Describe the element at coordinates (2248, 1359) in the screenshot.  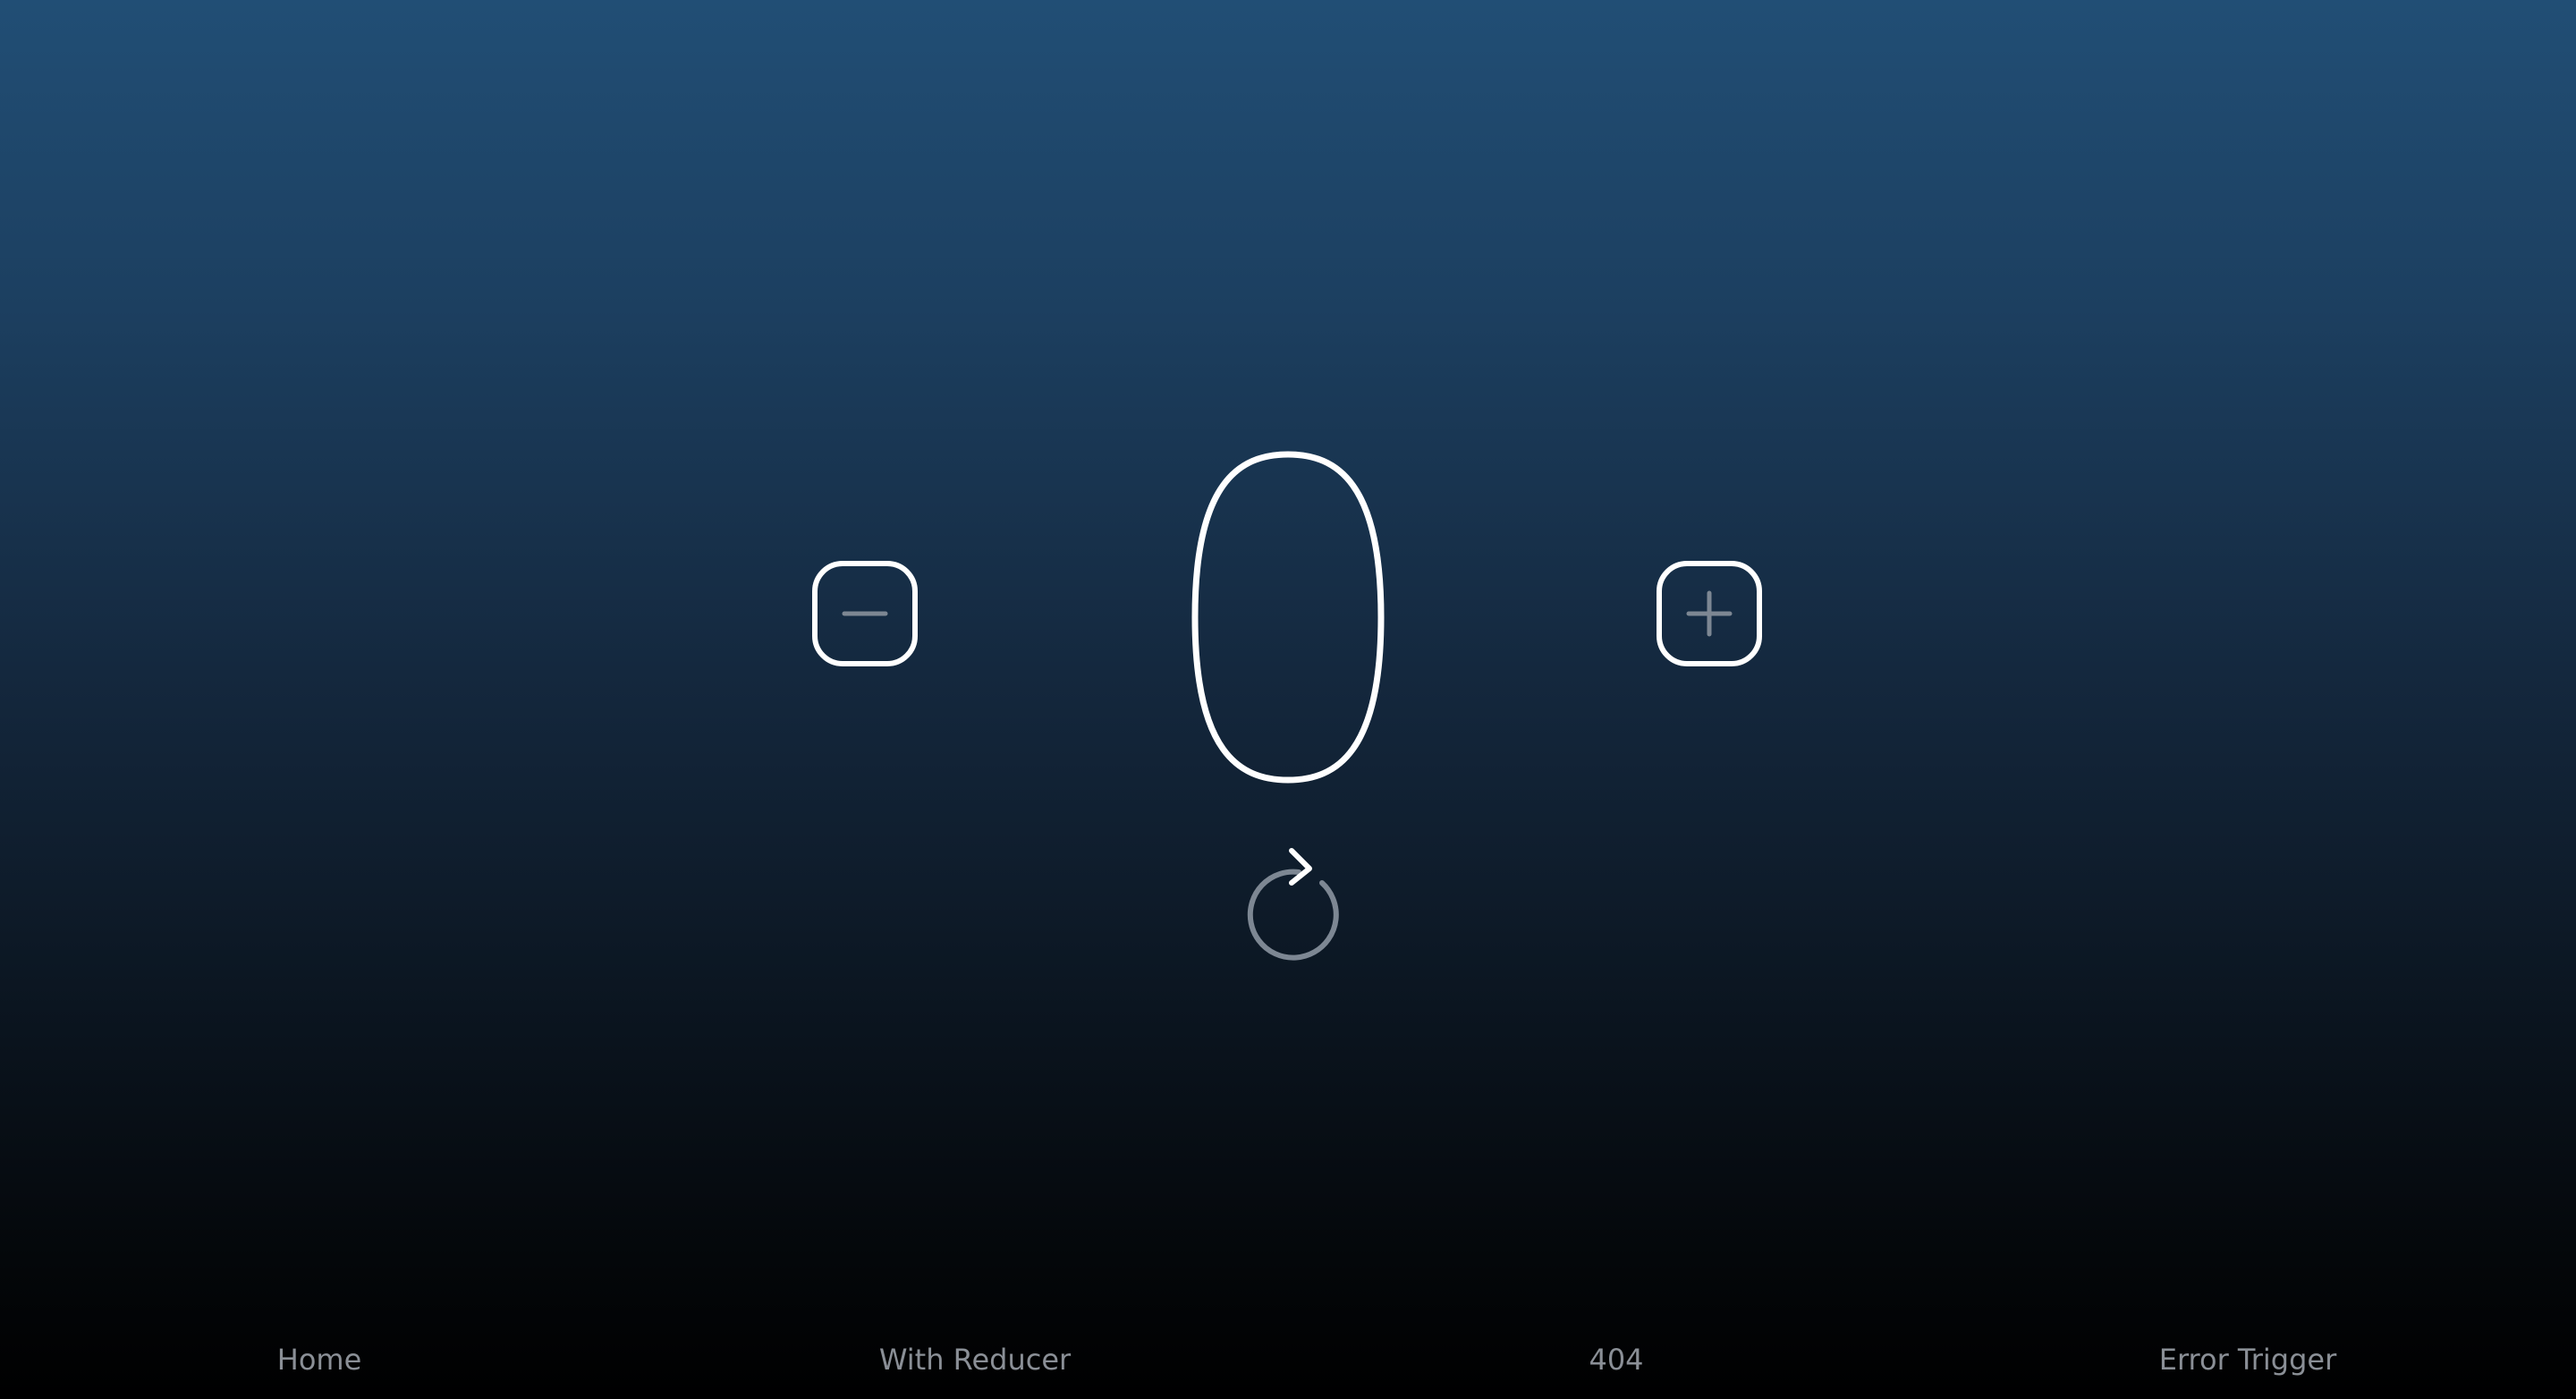
I see `nav-link-error-trigger: Error Trigger` at that location.